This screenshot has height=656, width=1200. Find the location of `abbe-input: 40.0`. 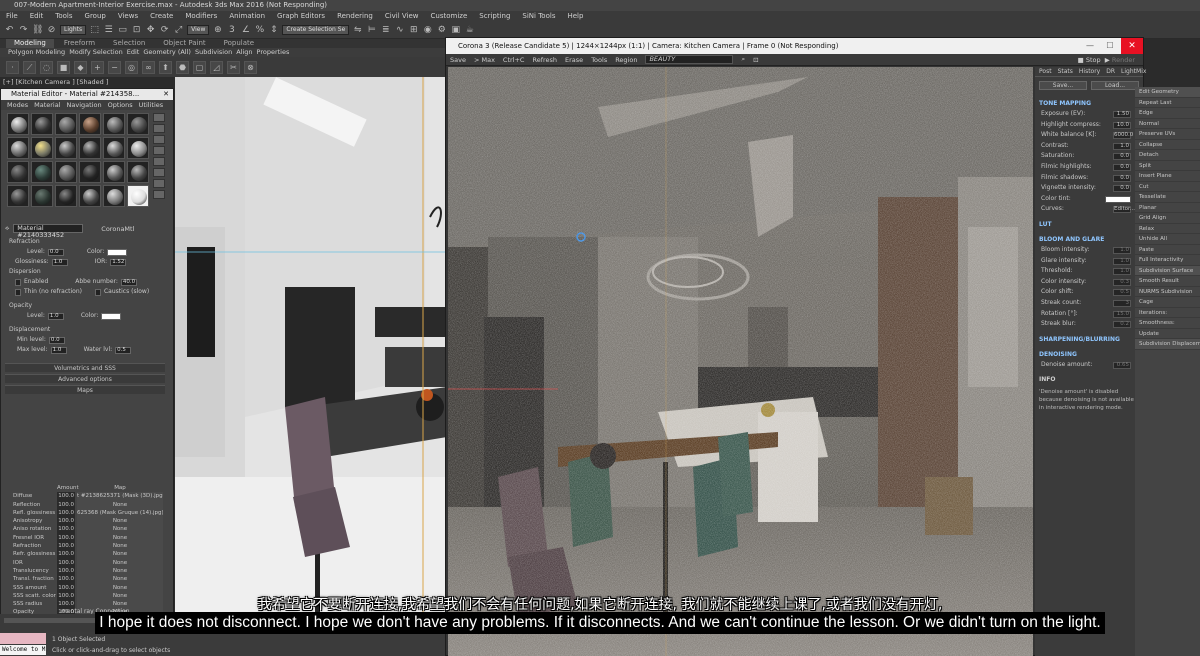

abbe-input: 40.0 is located at coordinates (129, 282).